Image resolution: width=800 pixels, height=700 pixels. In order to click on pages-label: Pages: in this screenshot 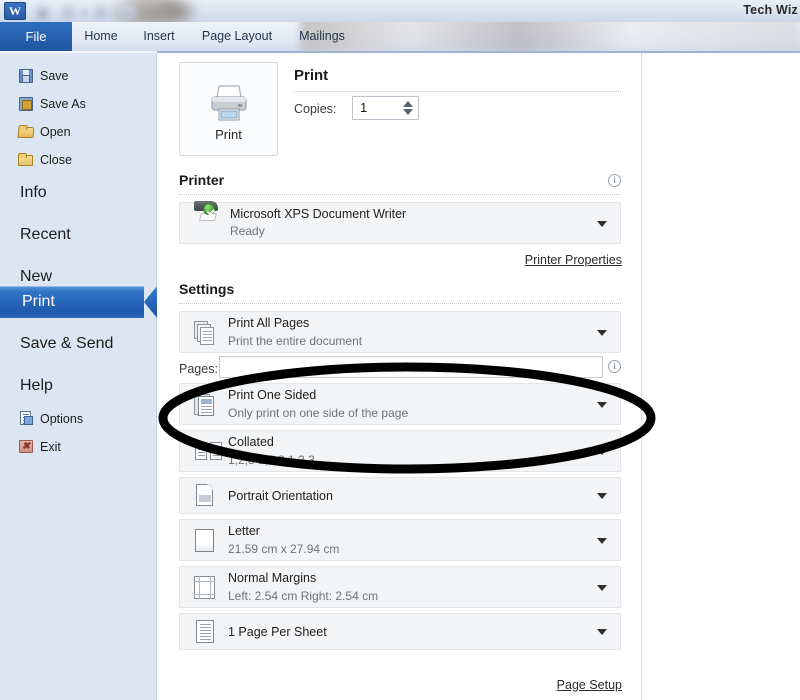, I will do `click(198, 369)`.